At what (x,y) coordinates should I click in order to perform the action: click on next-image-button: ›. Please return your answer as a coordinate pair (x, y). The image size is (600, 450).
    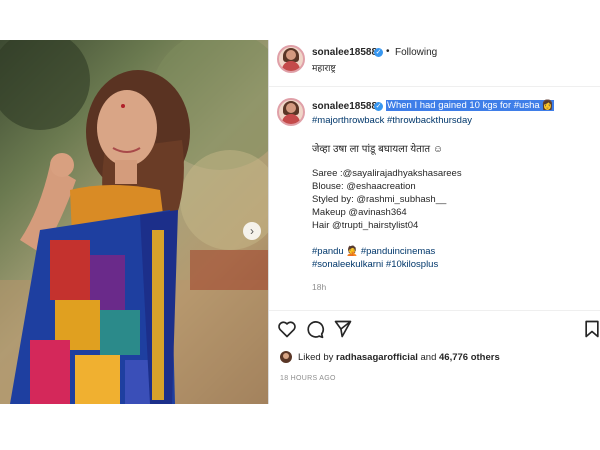
    Looking at the image, I should click on (252, 231).